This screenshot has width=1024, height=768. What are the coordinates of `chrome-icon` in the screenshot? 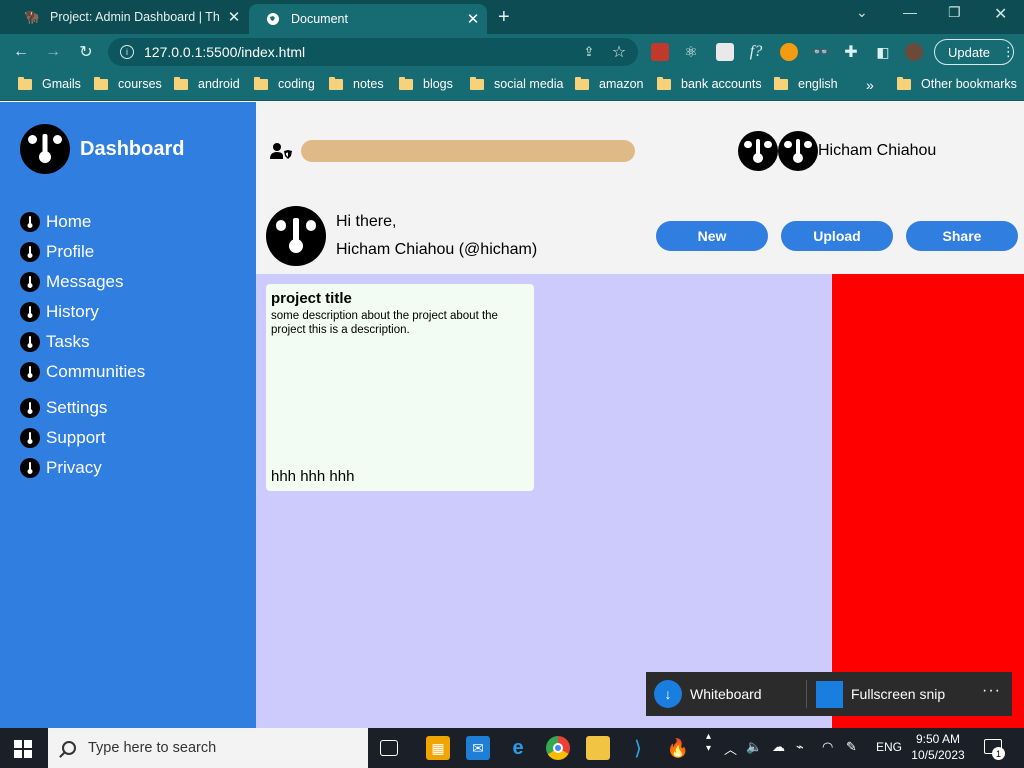 It's located at (558, 748).